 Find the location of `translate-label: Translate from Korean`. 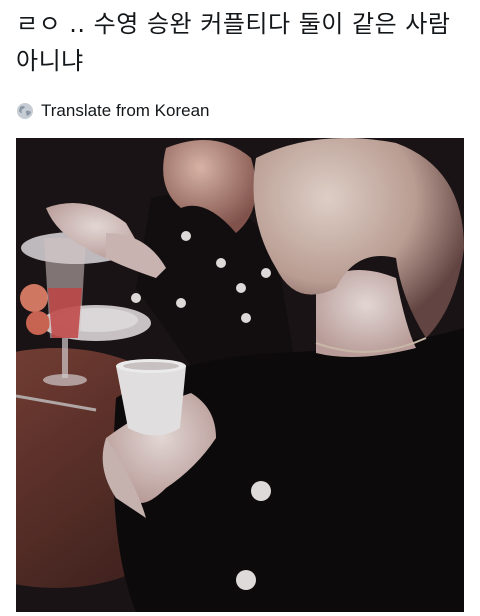

translate-label: Translate from Korean is located at coordinates (125, 110).